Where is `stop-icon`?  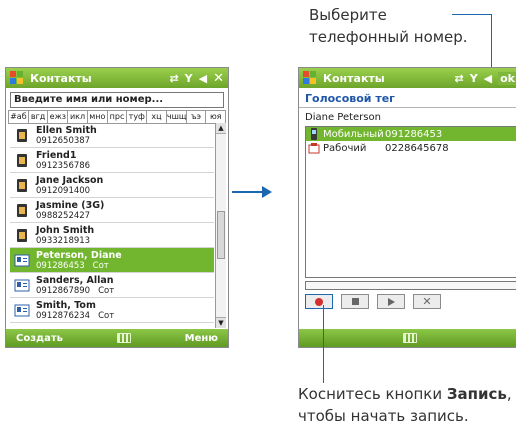
stop-icon is located at coordinates (355, 301).